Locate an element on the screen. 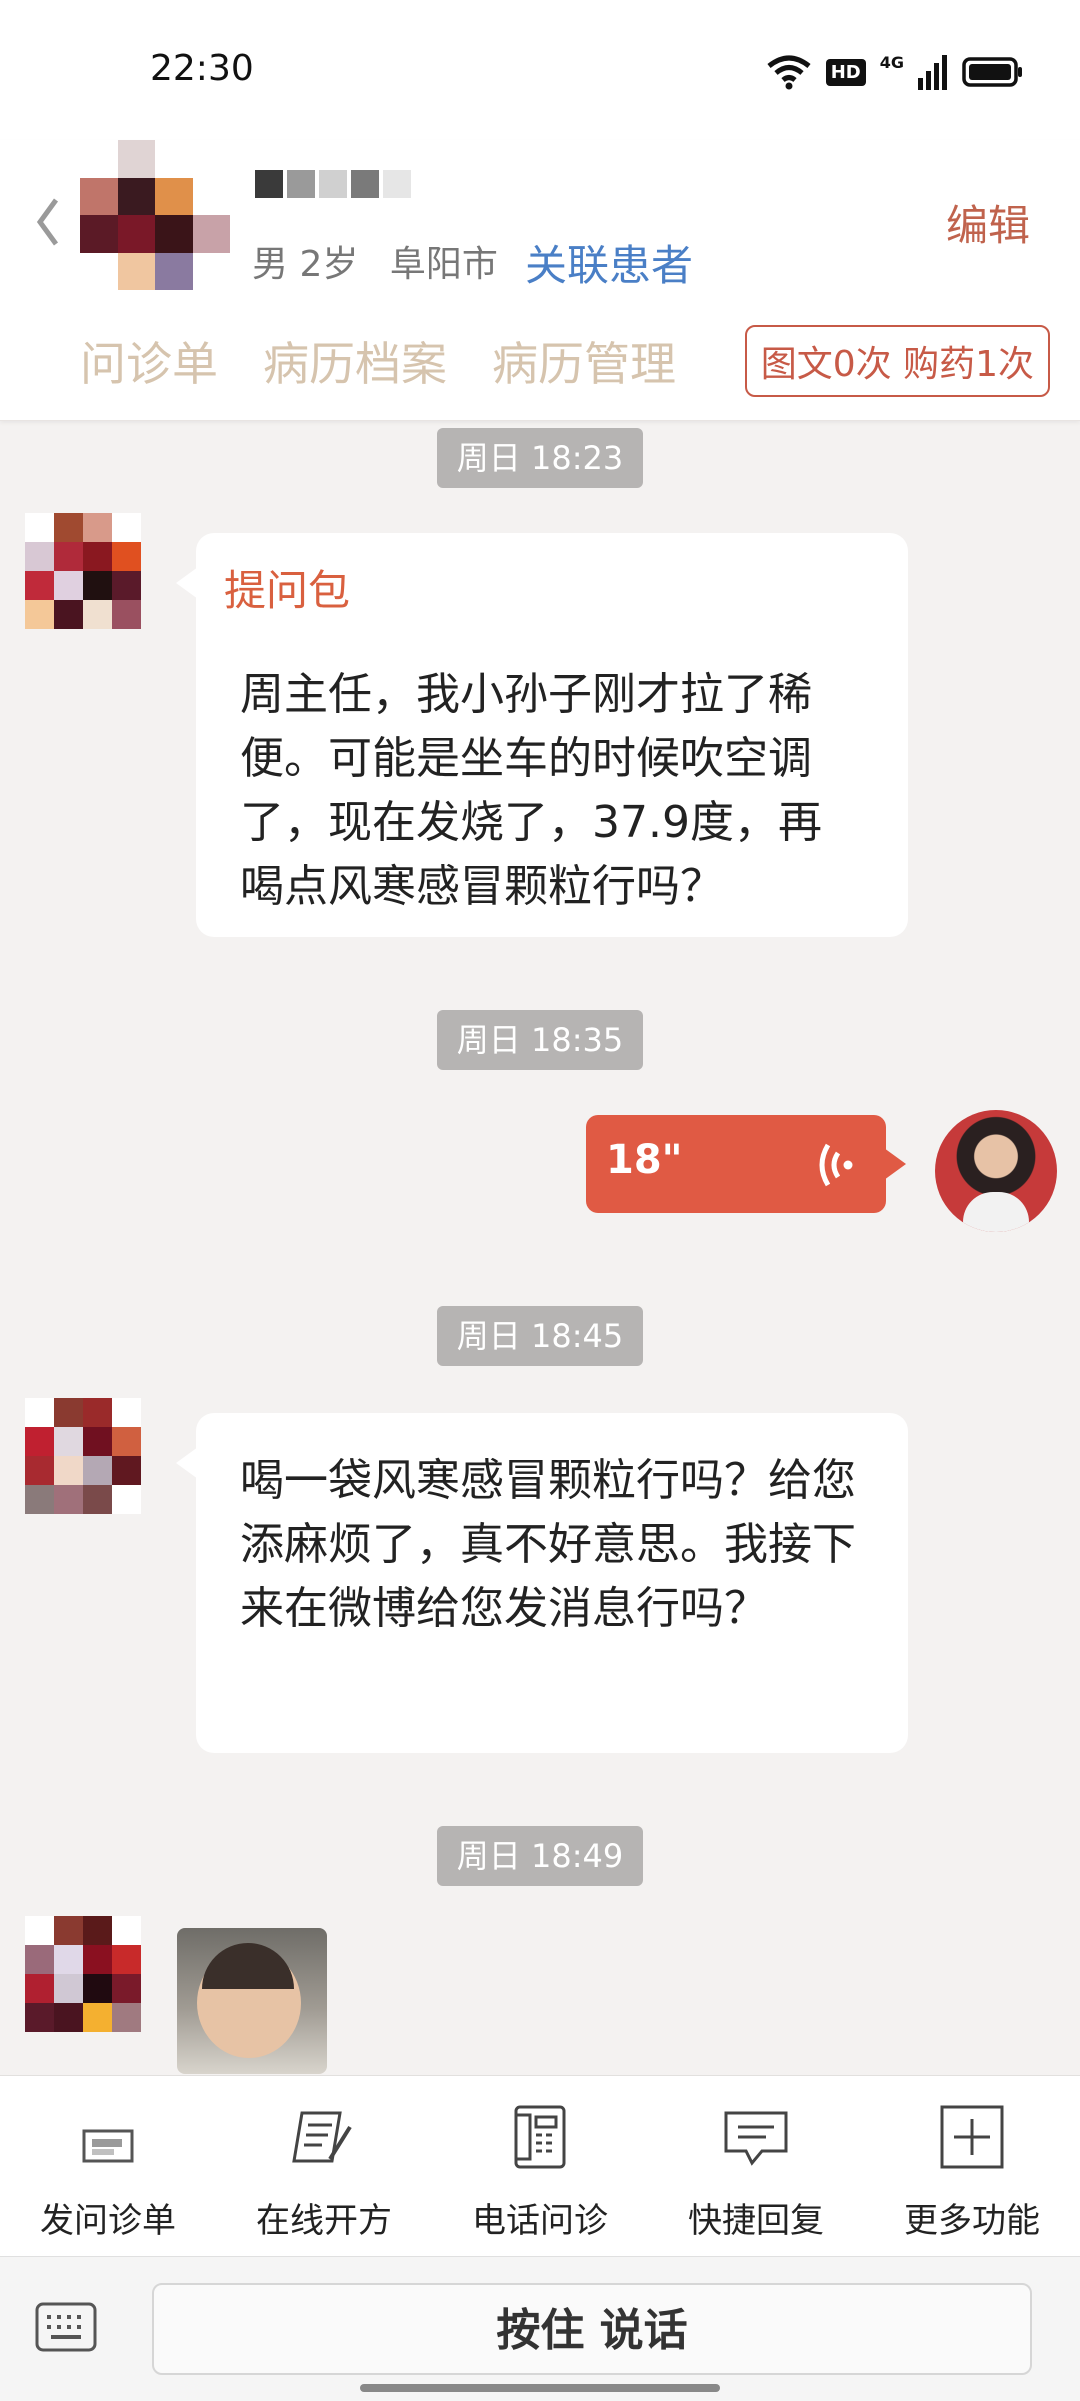 The width and height of the screenshot is (1080, 2401). message-text: 喝一袋风寒感冒颗粒行吗？给您添麻烦了，真不好意思。我接下来在微博给您发消息行吗？ is located at coordinates (548, 1544).